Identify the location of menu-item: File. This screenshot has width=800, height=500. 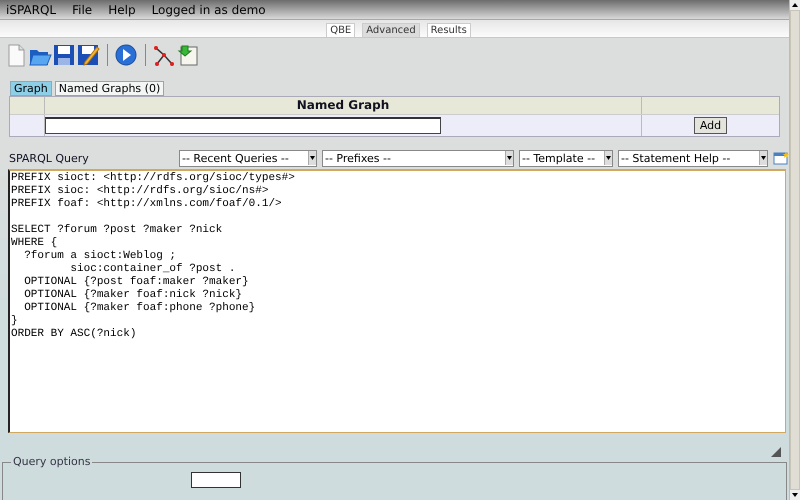
(82, 9).